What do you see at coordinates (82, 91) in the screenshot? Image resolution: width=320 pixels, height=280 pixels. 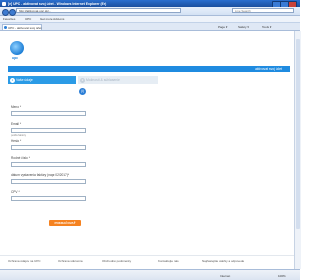 I see `info-icon: (i)` at bounding box center [82, 91].